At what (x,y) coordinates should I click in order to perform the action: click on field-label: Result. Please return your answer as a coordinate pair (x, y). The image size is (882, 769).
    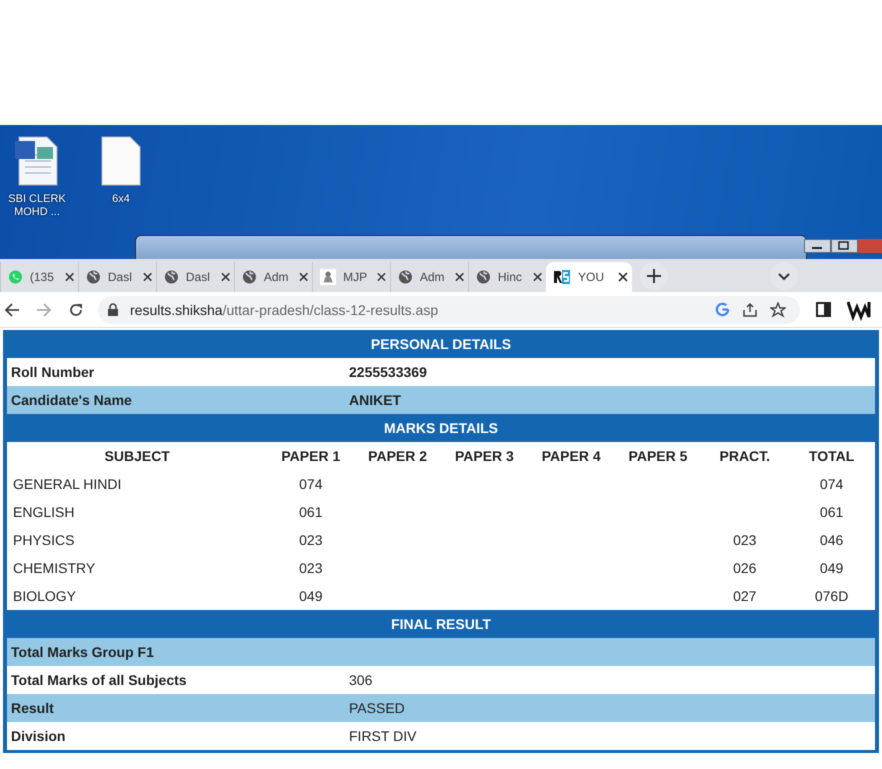
    Looking at the image, I should click on (32, 708).